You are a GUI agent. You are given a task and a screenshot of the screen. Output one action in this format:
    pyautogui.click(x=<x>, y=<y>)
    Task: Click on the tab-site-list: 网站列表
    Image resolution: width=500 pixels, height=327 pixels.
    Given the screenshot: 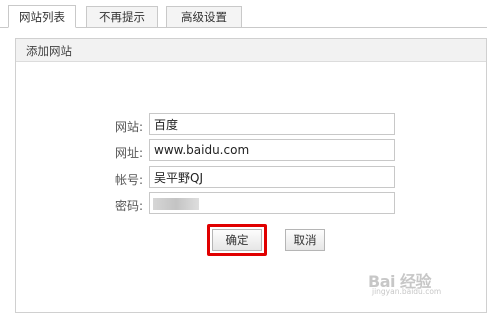 What is the action you would take?
    pyautogui.click(x=42, y=16)
    